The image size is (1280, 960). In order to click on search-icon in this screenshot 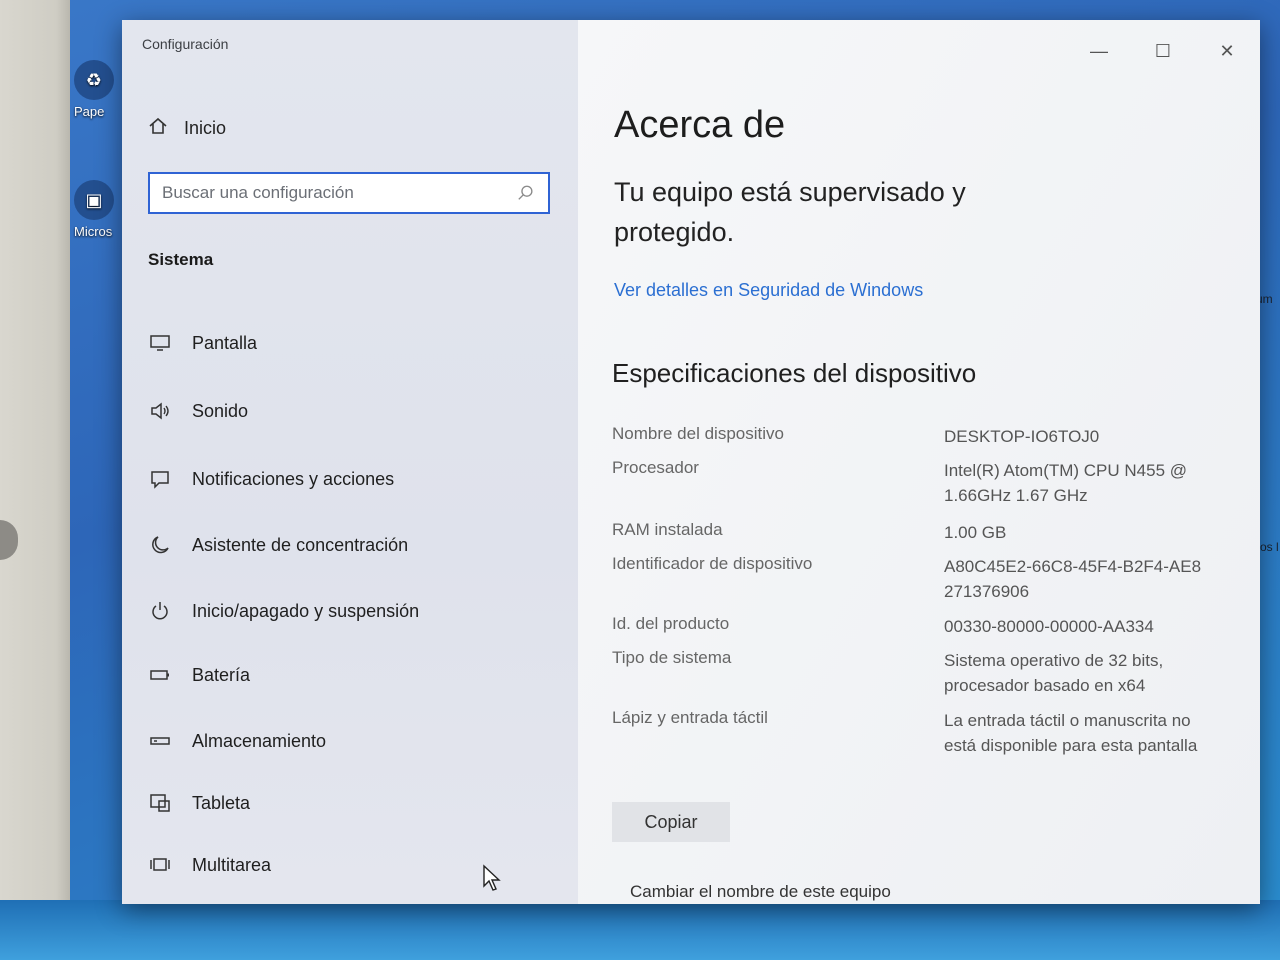, I will do `click(526, 193)`.